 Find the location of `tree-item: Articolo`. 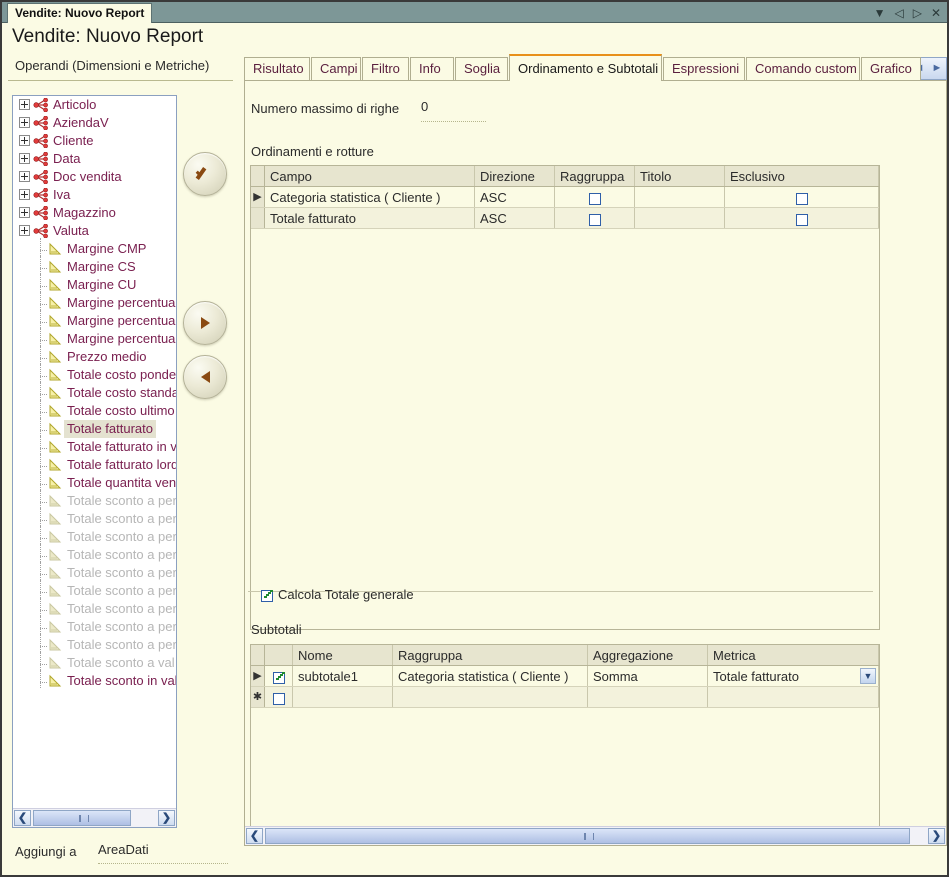

tree-item: Articolo is located at coordinates (94, 105).